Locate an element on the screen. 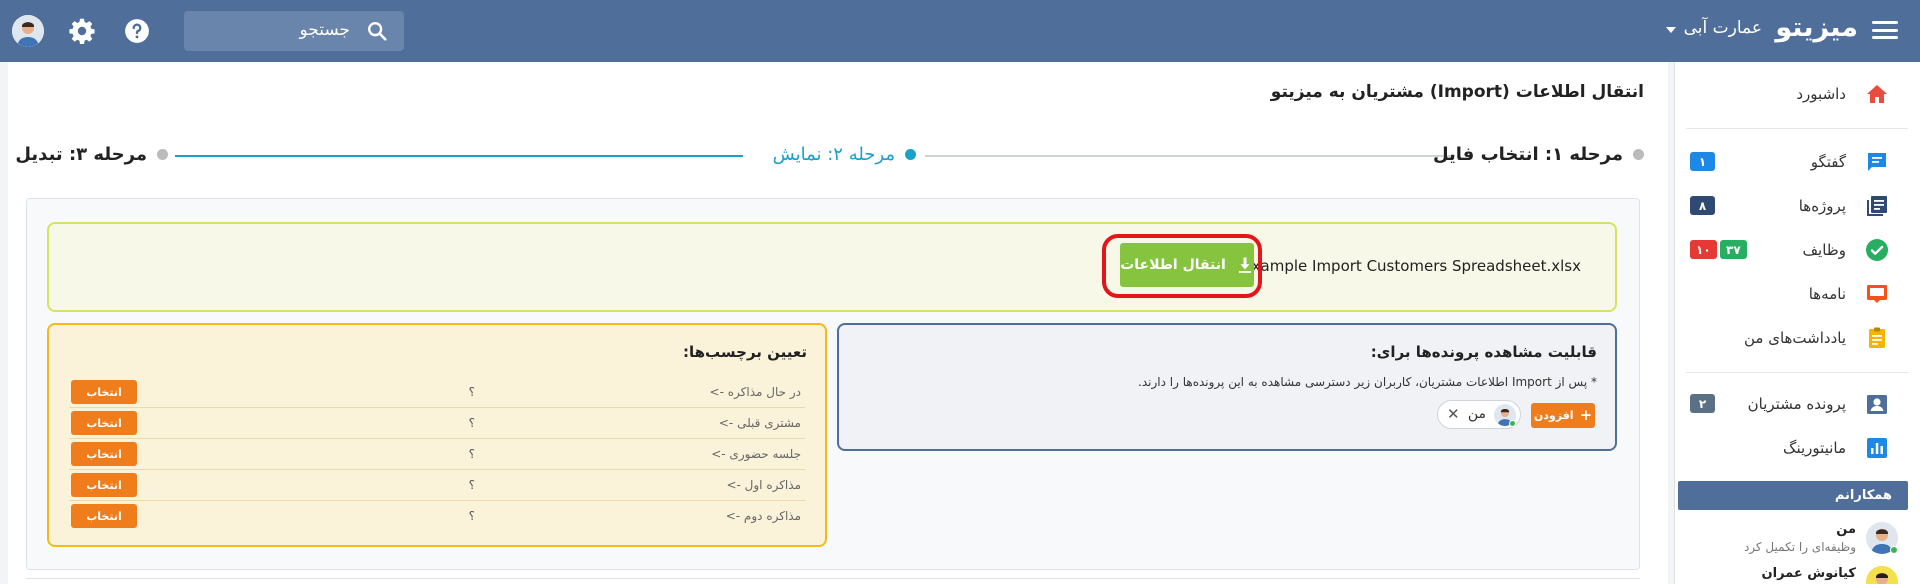  step-2-label: مرحله ۲: نمایش is located at coordinates (833, 154).